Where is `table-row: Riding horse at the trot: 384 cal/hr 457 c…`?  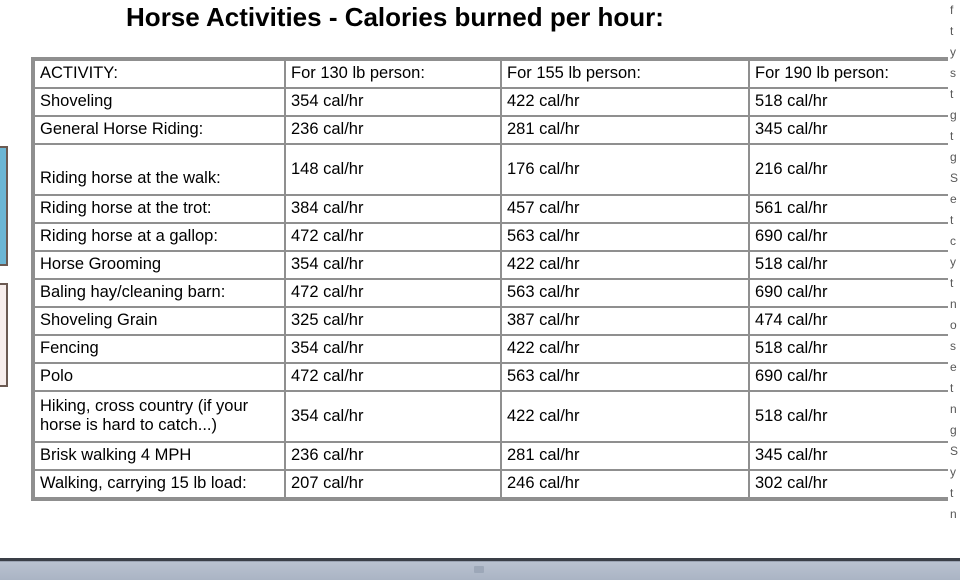
table-row: Riding horse at the trot: 384 cal/hr 457 c… is located at coordinates (491, 209).